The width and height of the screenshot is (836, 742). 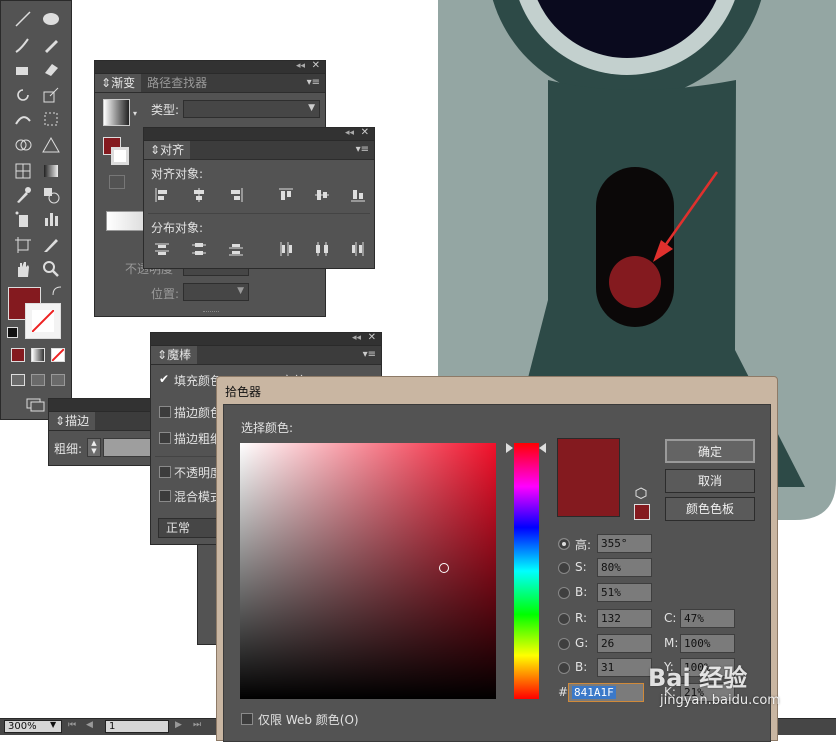 I want to click on weight-stepper: ▲ ▼, so click(x=94, y=447).